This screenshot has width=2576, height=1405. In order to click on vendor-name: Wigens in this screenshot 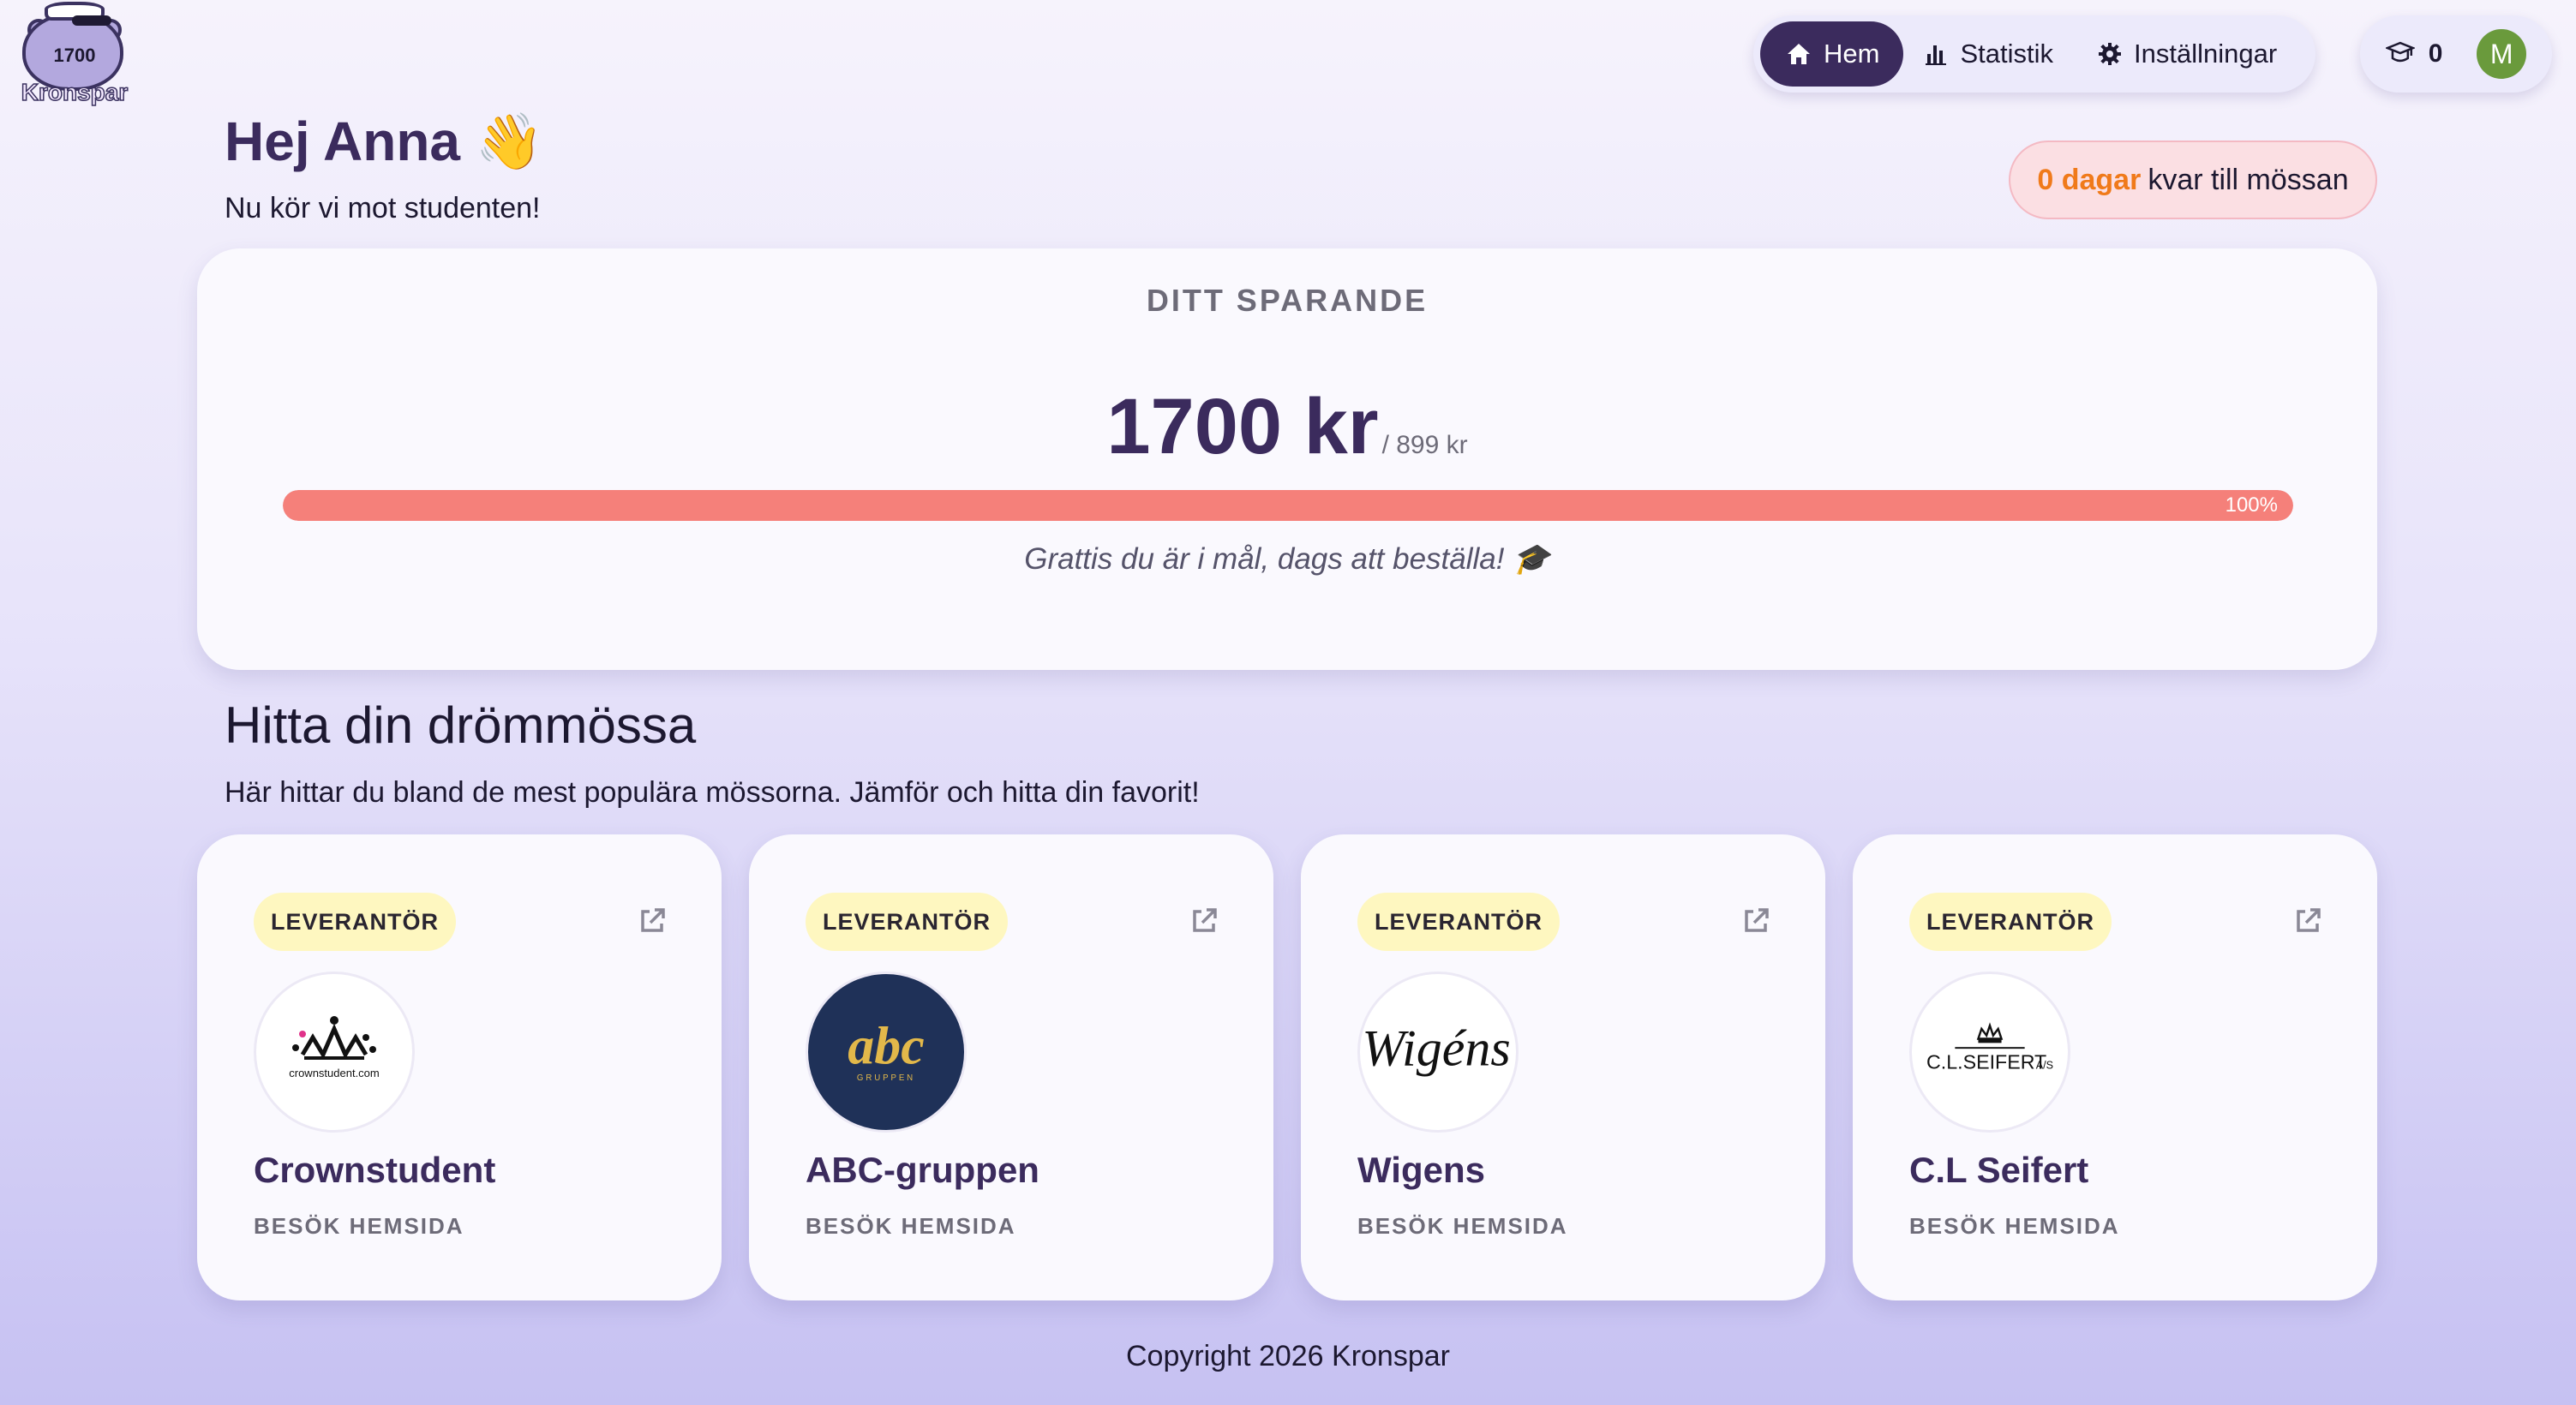, I will do `click(1421, 1170)`.